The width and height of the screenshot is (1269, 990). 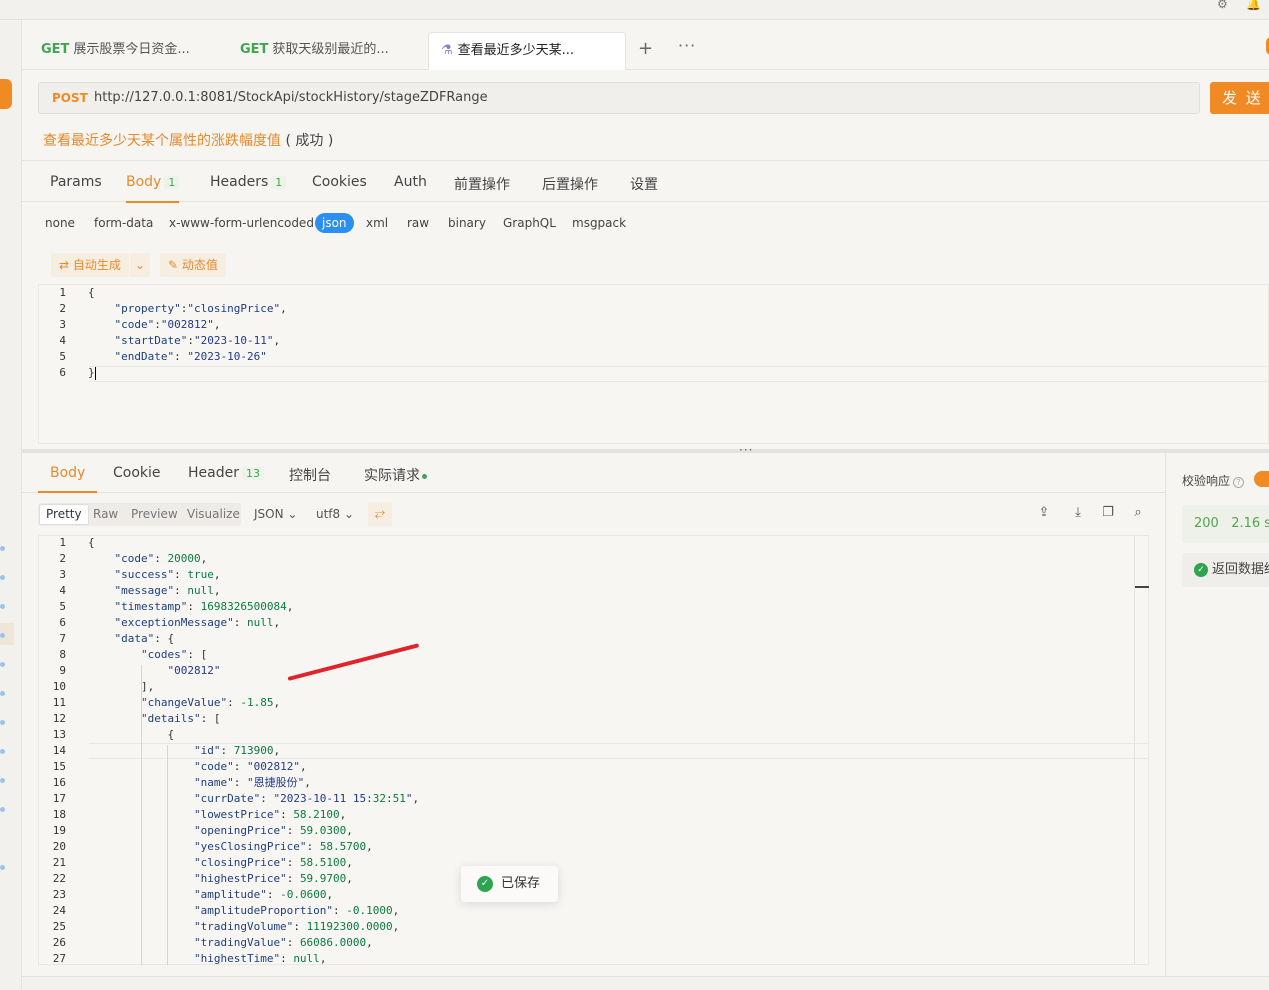 I want to click on code-line: "closingPrice": 58.5100,, so click(x=273, y=862).